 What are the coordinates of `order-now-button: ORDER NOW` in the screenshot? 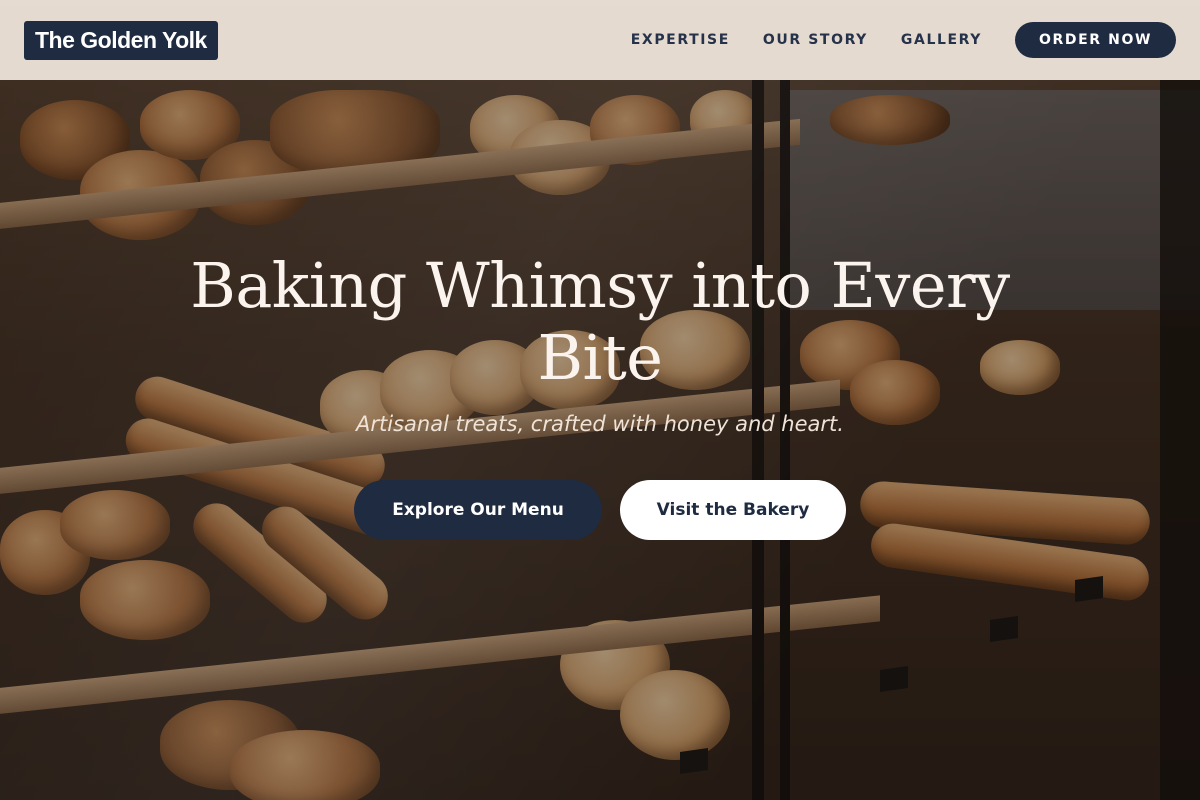 It's located at (1095, 40).